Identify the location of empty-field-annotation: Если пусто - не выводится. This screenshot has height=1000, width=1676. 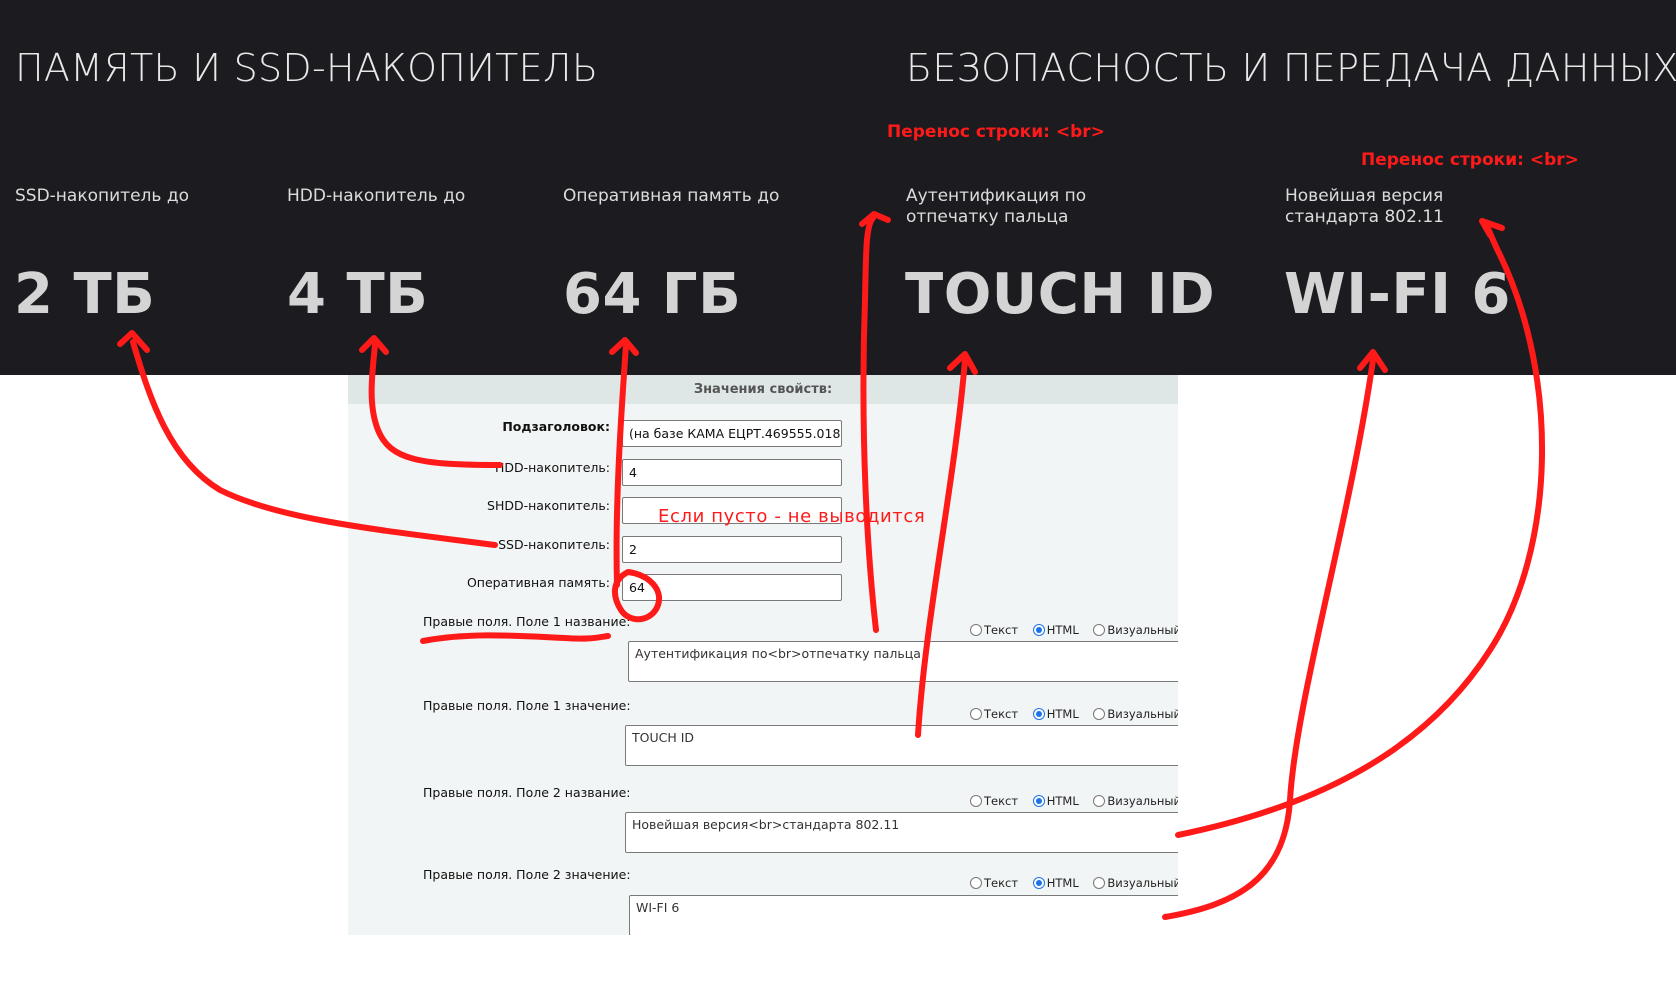
(792, 516).